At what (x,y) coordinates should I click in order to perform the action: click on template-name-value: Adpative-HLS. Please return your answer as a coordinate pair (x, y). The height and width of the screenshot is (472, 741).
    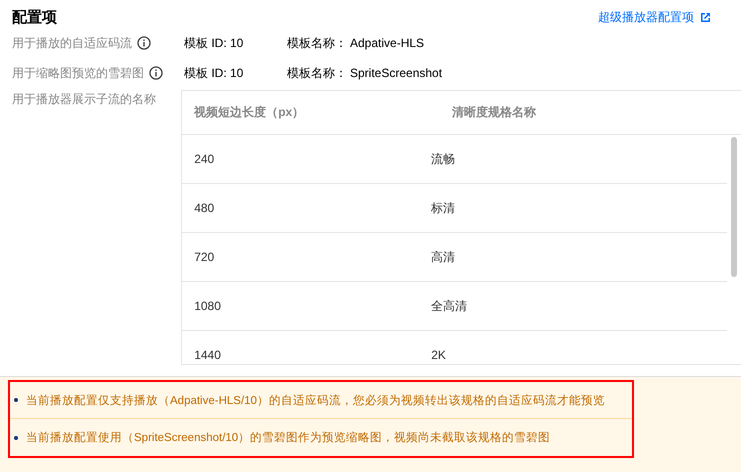
    Looking at the image, I should click on (387, 43).